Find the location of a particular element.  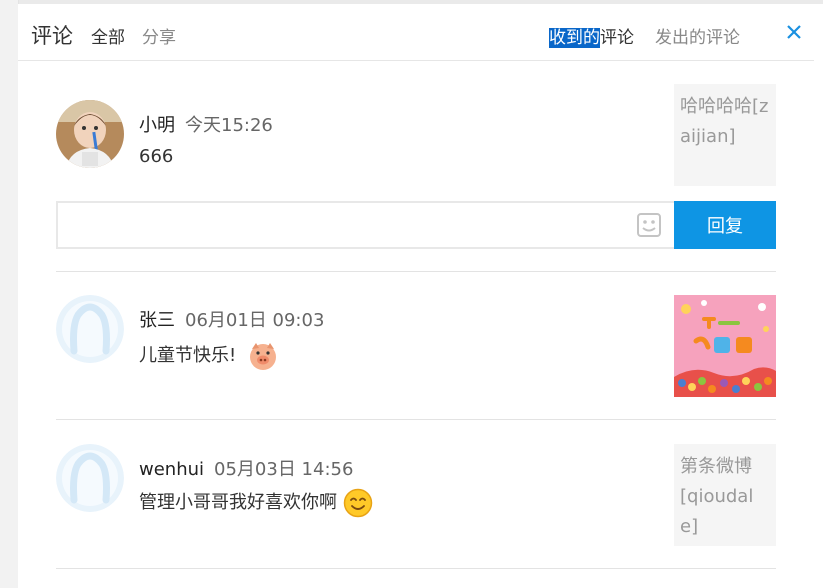

reply-button: 回复 is located at coordinates (725, 225).